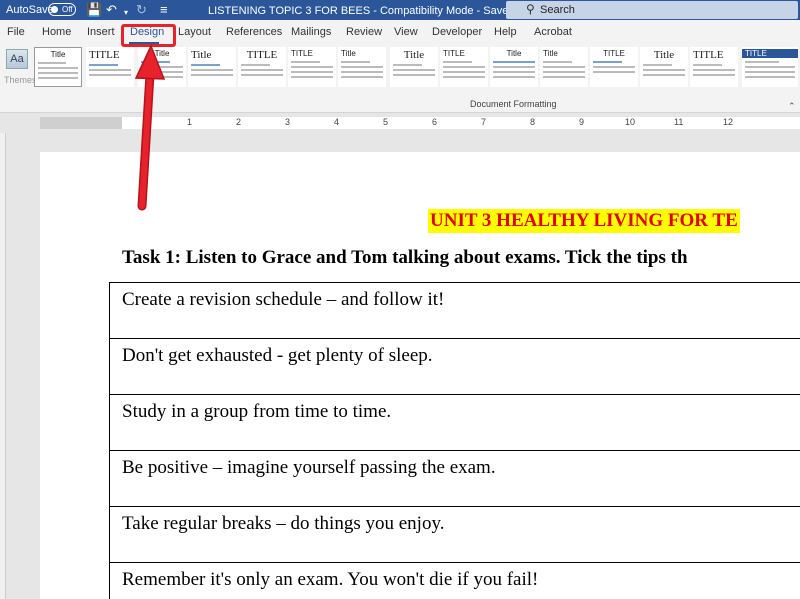 Image resolution: width=800 pixels, height=599 pixels. What do you see at coordinates (56, 32) in the screenshot?
I see `tab-home: Home` at bounding box center [56, 32].